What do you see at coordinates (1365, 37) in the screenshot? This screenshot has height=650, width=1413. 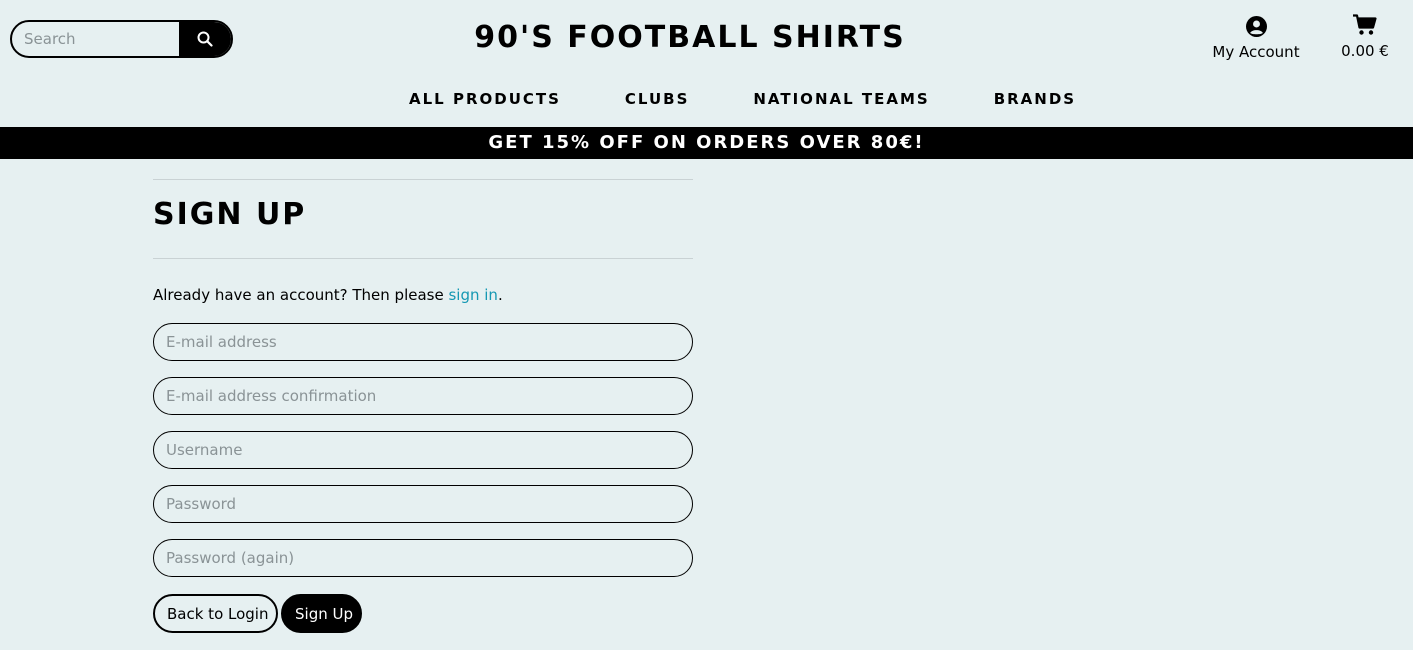 I see `cart-link: 0.00 €` at bounding box center [1365, 37].